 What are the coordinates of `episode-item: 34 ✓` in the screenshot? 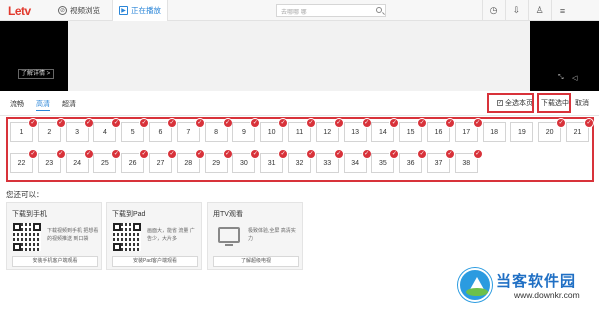 It's located at (357, 161).